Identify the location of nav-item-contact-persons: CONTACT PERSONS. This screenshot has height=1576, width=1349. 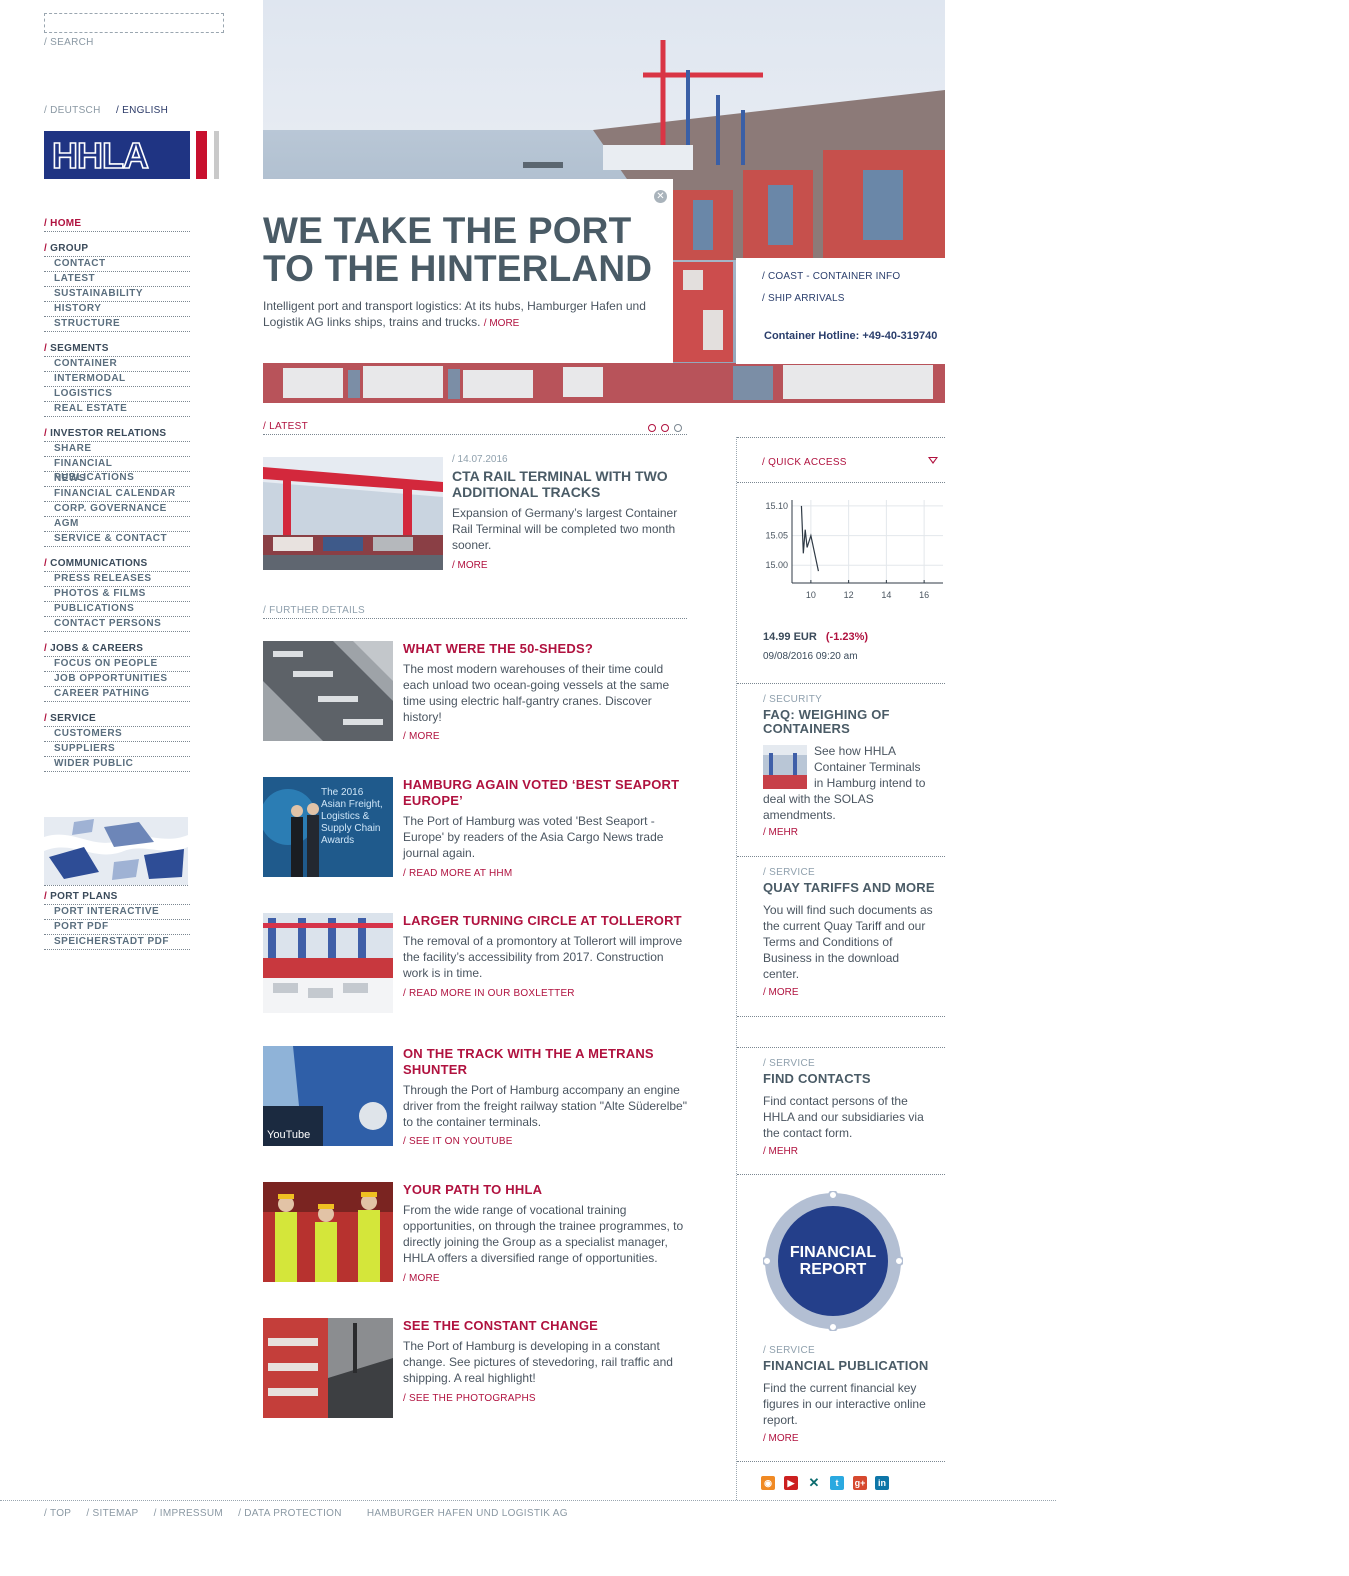
(117, 624).